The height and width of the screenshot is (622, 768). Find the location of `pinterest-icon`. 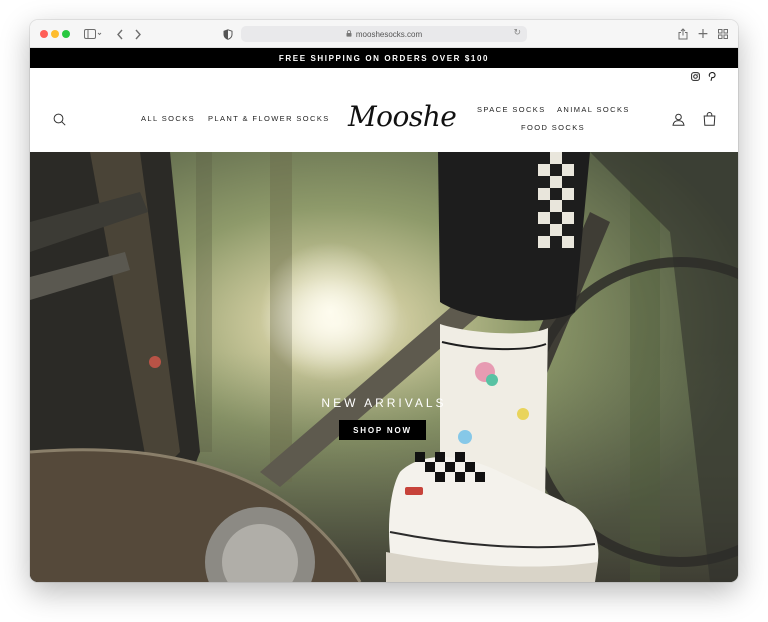

pinterest-icon is located at coordinates (712, 77).